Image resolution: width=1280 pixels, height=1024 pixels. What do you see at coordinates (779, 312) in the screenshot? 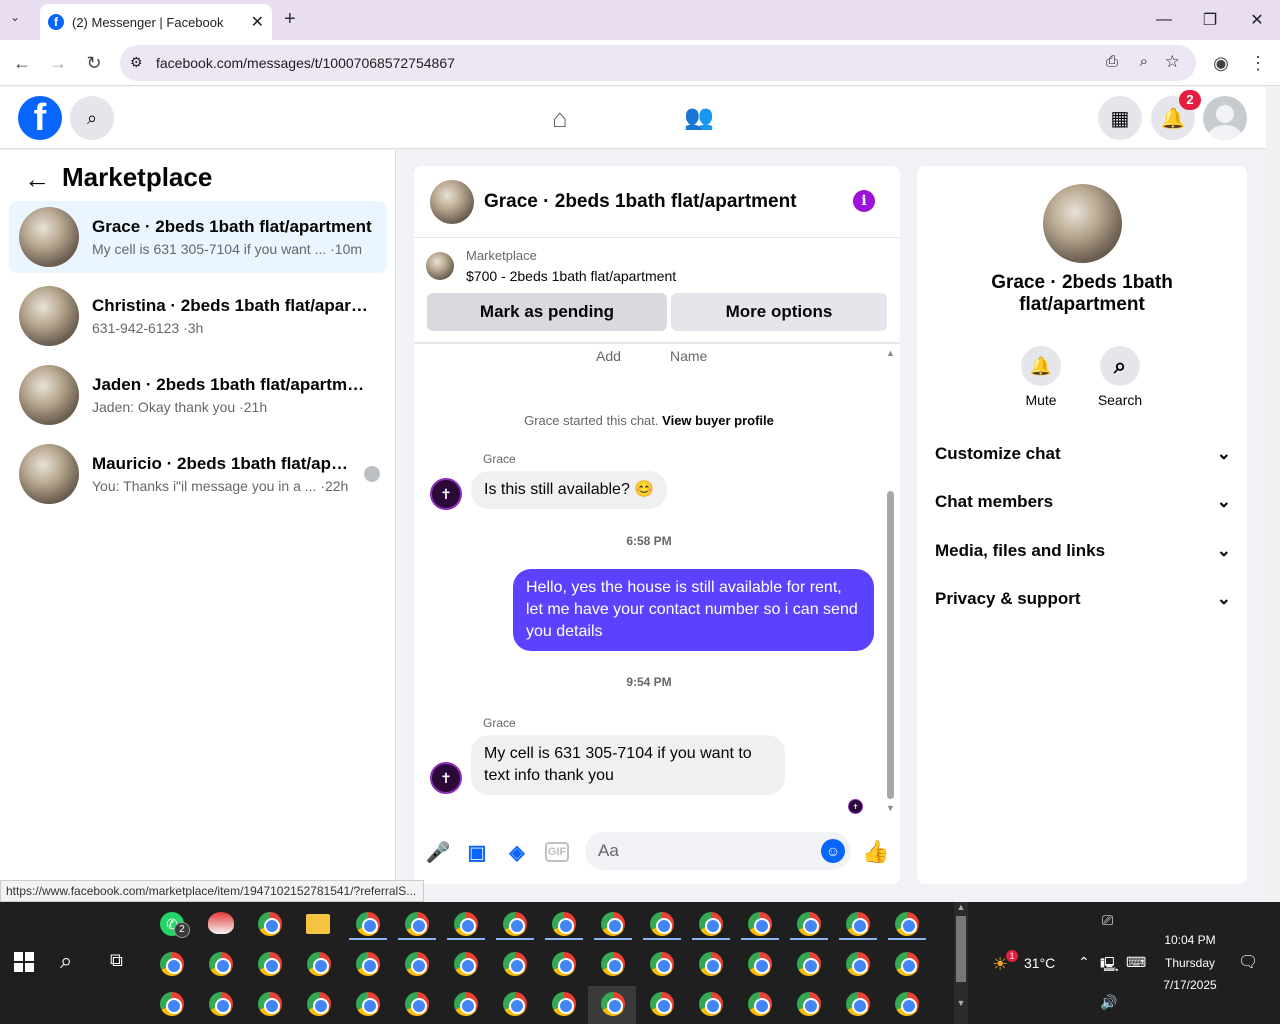
I see `more-options-button: More options` at bounding box center [779, 312].